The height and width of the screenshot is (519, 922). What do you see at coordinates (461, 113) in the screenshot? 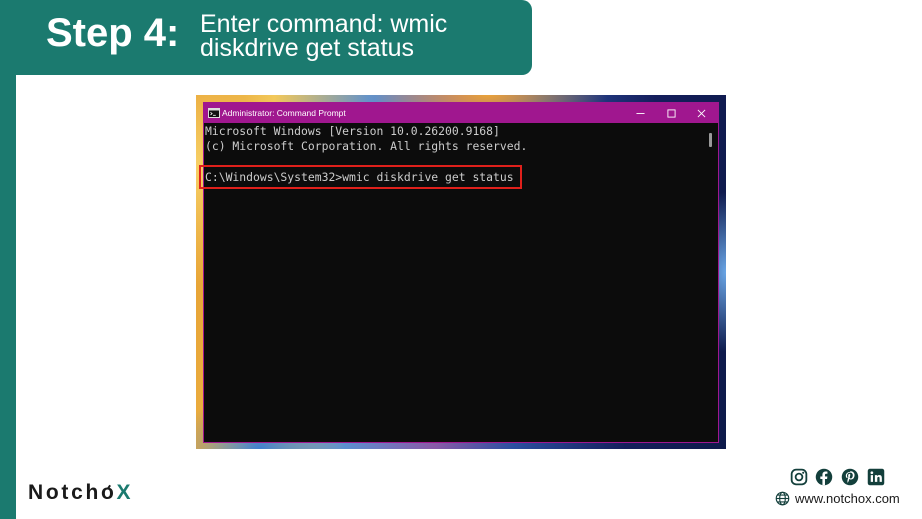
I see `window-title-bar: Administrator: Command Prompt` at bounding box center [461, 113].